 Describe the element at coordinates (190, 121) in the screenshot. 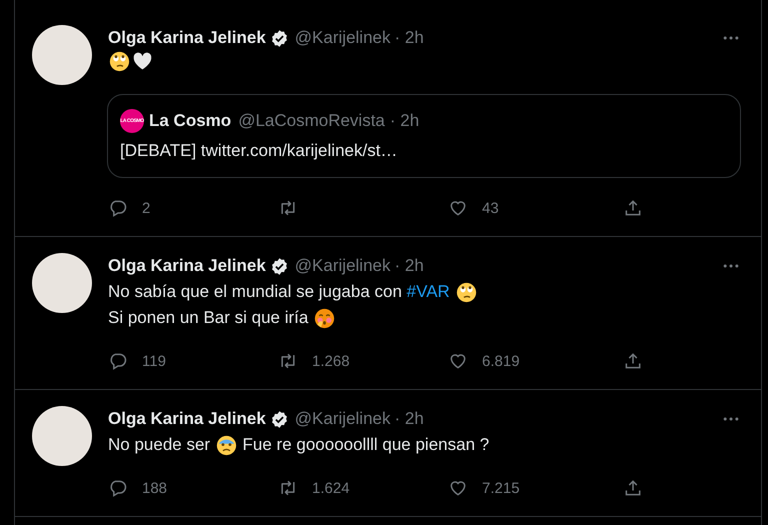

I see `author-name: La Cosmo` at that location.